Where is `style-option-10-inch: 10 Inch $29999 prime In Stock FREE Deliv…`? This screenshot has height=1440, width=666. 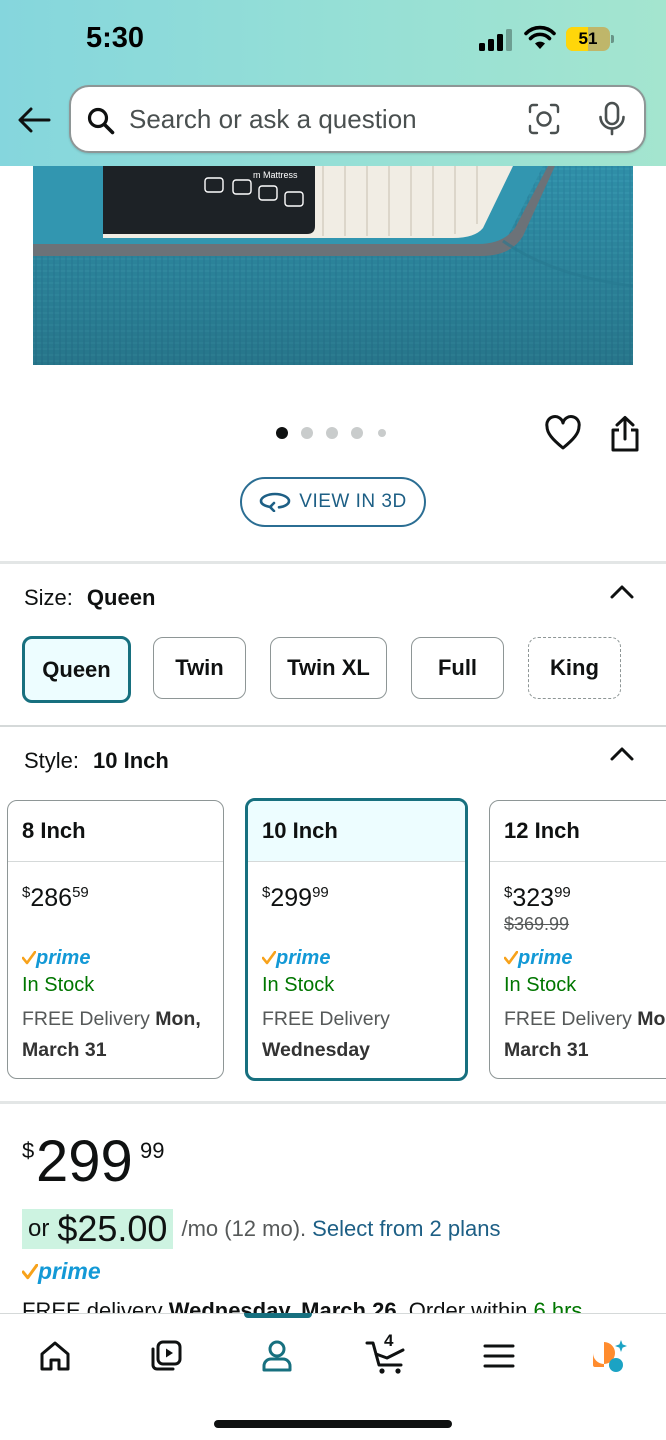 style-option-10-inch: 10 Inch $29999 prime In Stock FREE Deliv… is located at coordinates (356, 939).